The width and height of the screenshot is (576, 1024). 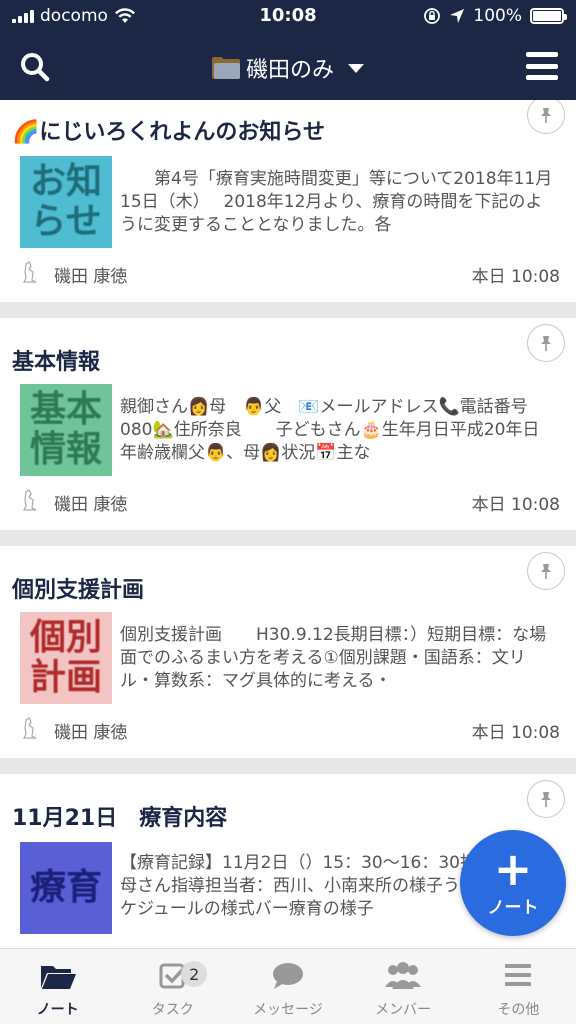 What do you see at coordinates (194, 974) in the screenshot?
I see `task-count-badge: 2` at bounding box center [194, 974].